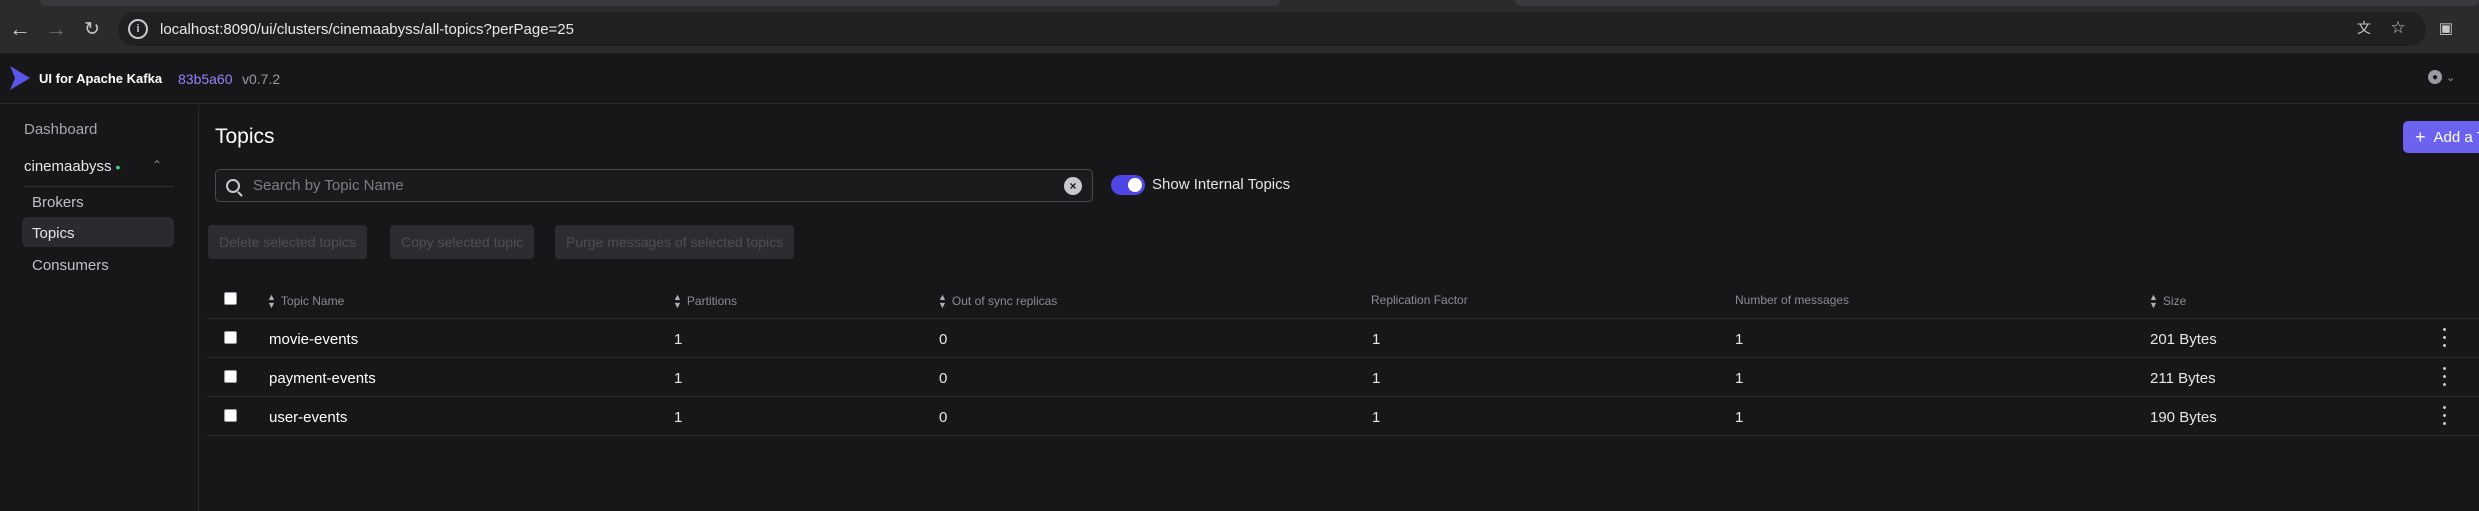 This screenshot has width=2479, height=511. Describe the element at coordinates (138, 29) in the screenshot. I see `info-icon: i` at that location.